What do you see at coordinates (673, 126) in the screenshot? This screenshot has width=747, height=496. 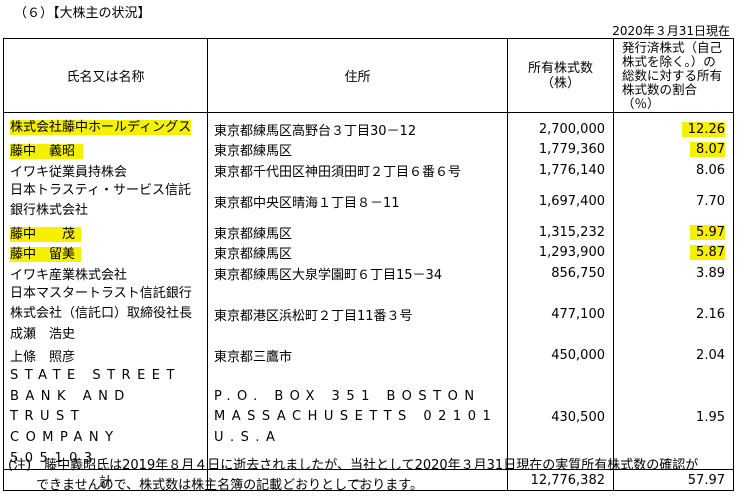 I see `shares-ratio: 12.26` at bounding box center [673, 126].